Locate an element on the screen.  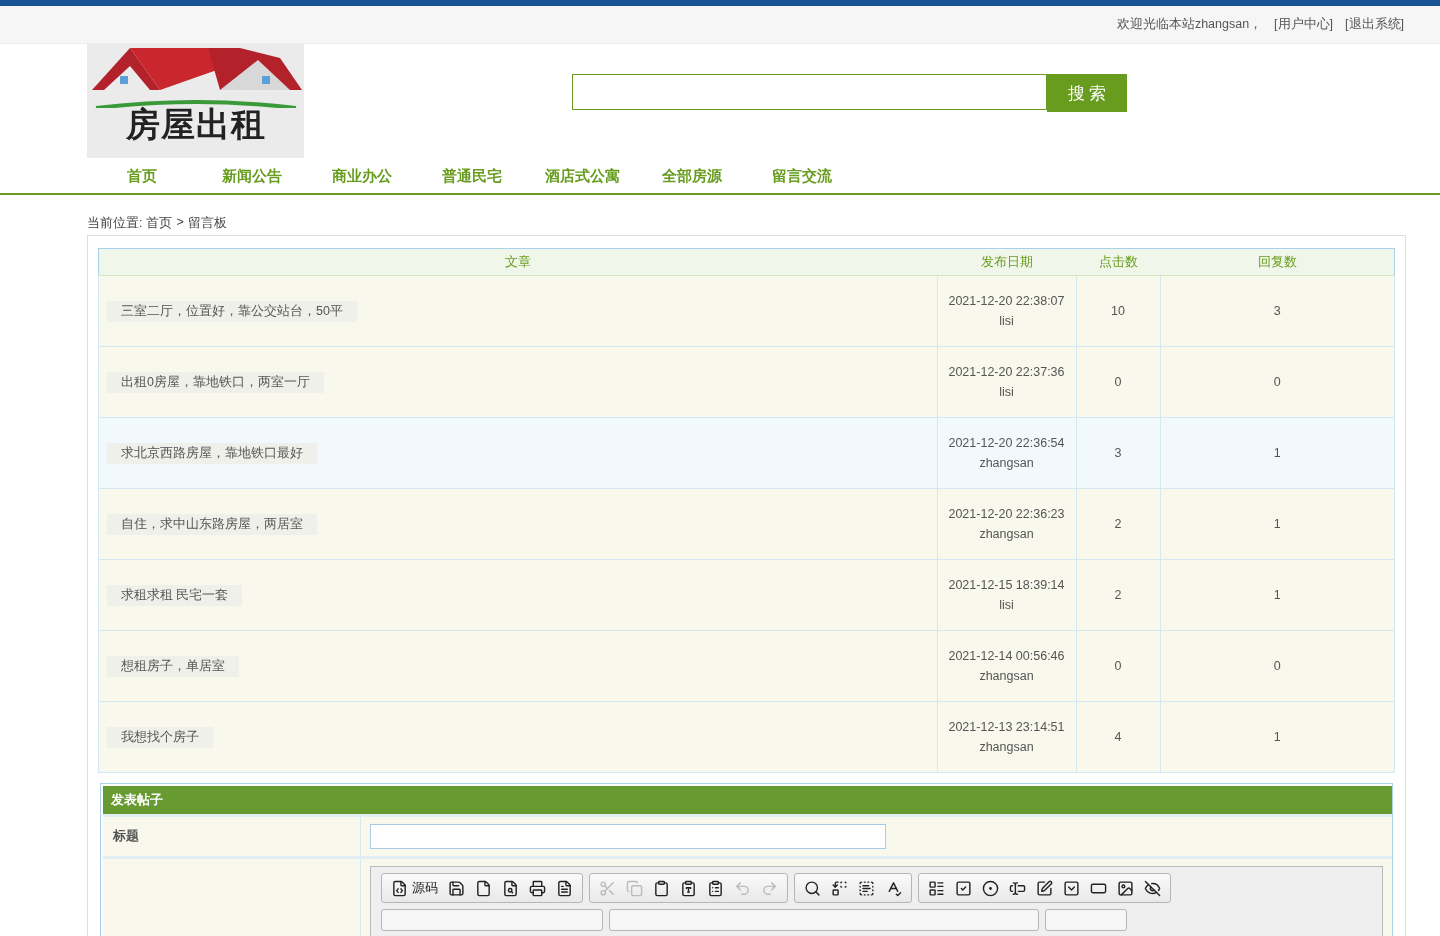
save-icon is located at coordinates (456, 888).